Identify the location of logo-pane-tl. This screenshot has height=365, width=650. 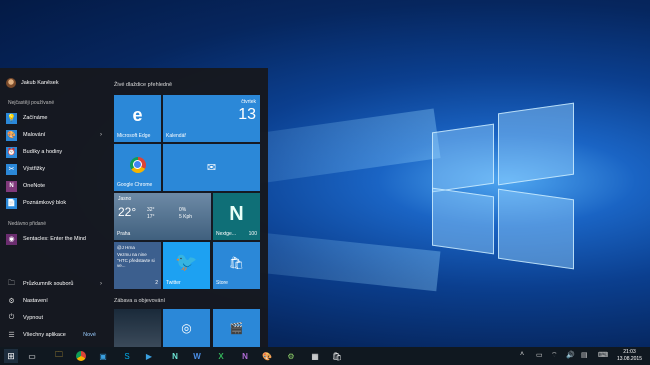
(463, 158).